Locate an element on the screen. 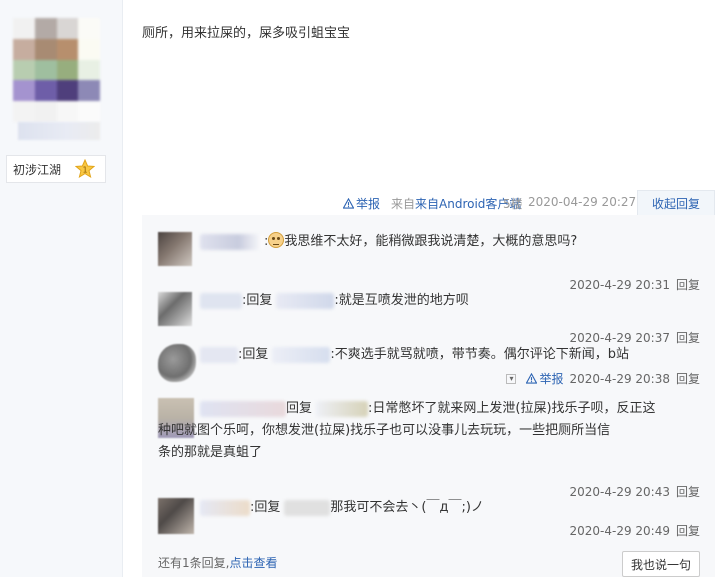 This screenshot has height=577, width=715. post-meta: 举报 来自来自Android客户端 5楼 2020-04-29 20:27 is located at coordinates (357, 203).